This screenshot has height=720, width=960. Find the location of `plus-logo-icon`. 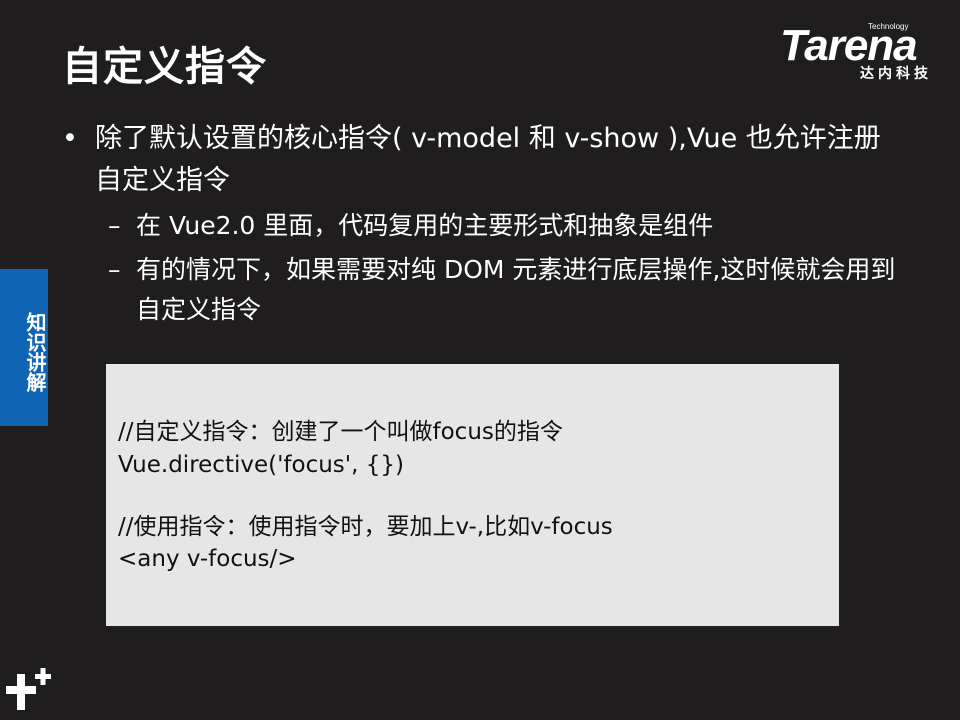

plus-logo-icon is located at coordinates (28, 689).